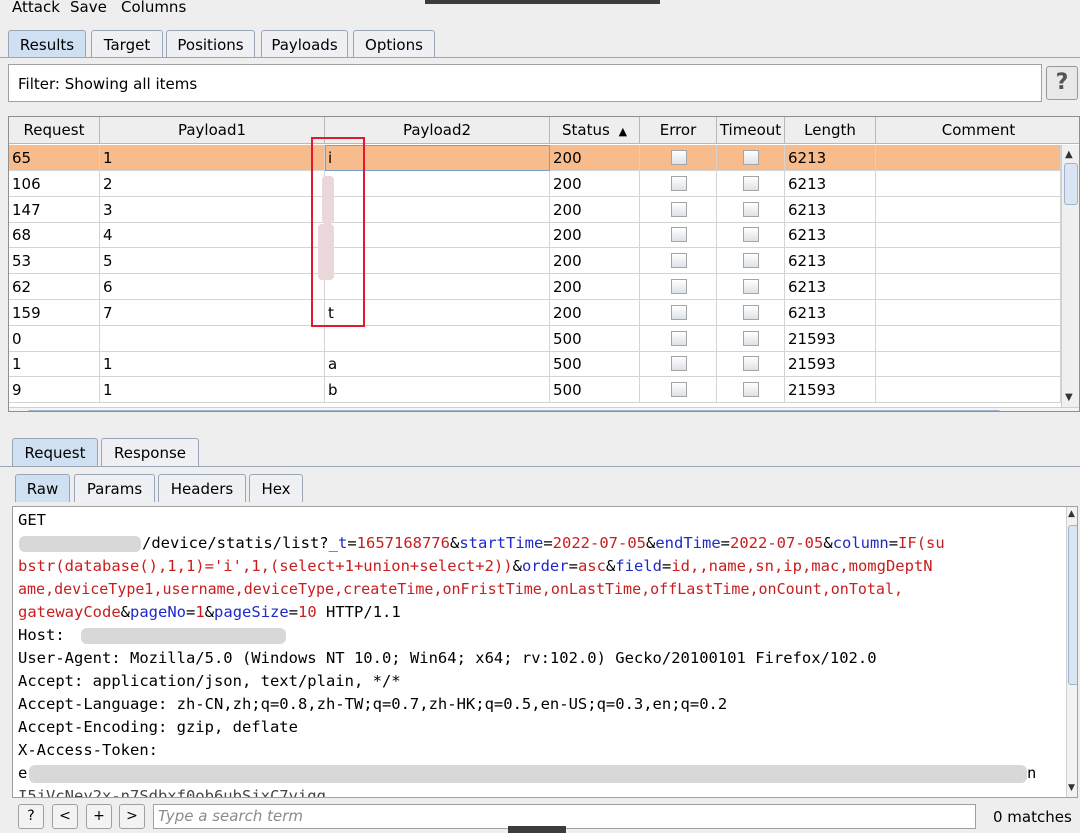 The image size is (1080, 833). Describe the element at coordinates (17, 410) in the screenshot. I see `scroll-left-icon: ◀` at that location.